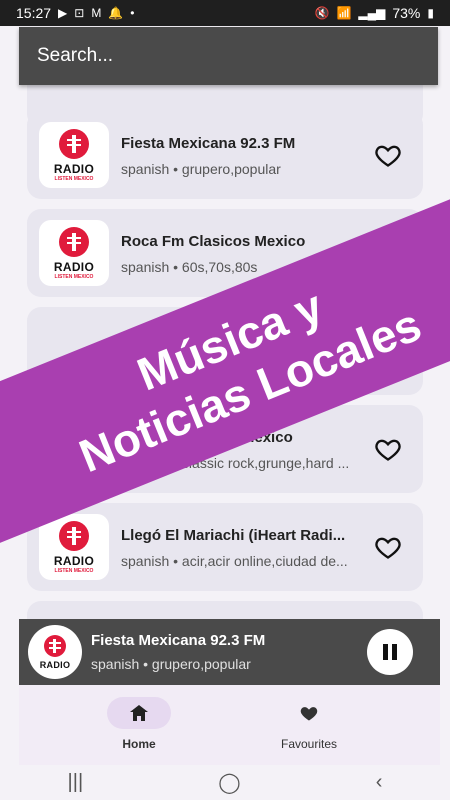 This screenshot has height=800, width=450. I want to click on bell-icon: 🔔, so click(116, 13).